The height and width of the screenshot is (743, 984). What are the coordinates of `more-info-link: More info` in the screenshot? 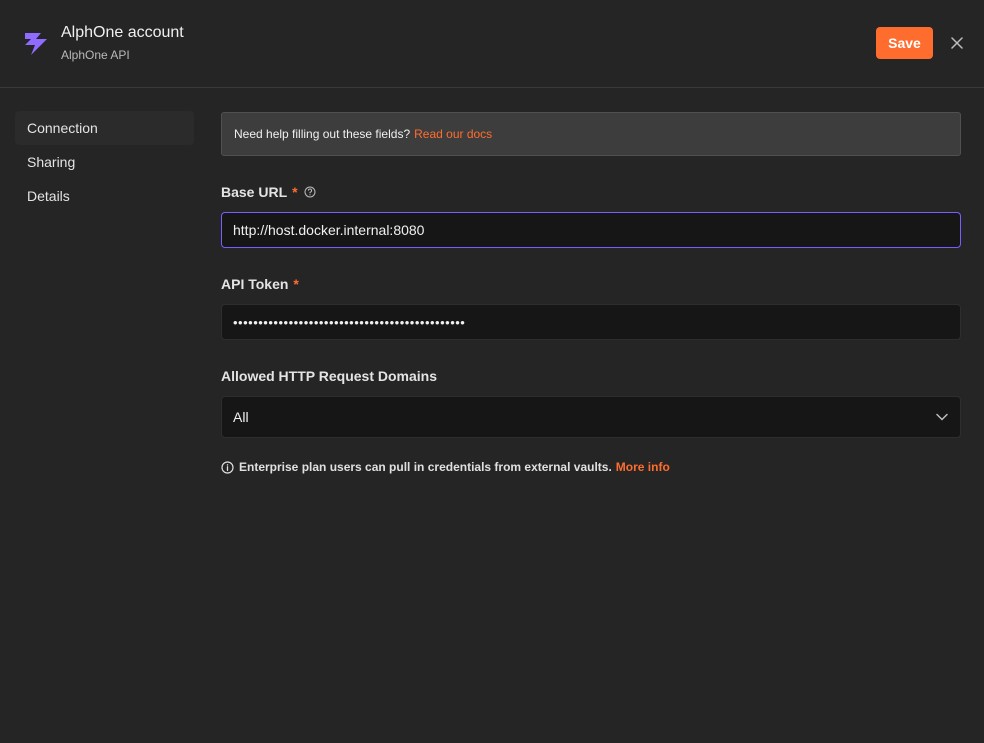 It's located at (643, 467).